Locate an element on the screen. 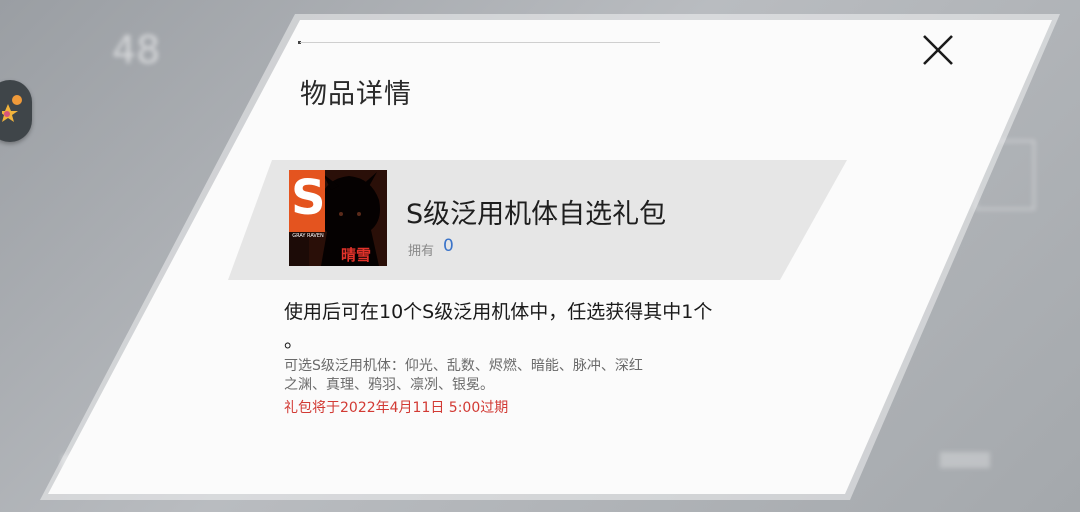 Image resolution: width=1080 pixels, height=512 pixels. close-button is located at coordinates (938, 50).